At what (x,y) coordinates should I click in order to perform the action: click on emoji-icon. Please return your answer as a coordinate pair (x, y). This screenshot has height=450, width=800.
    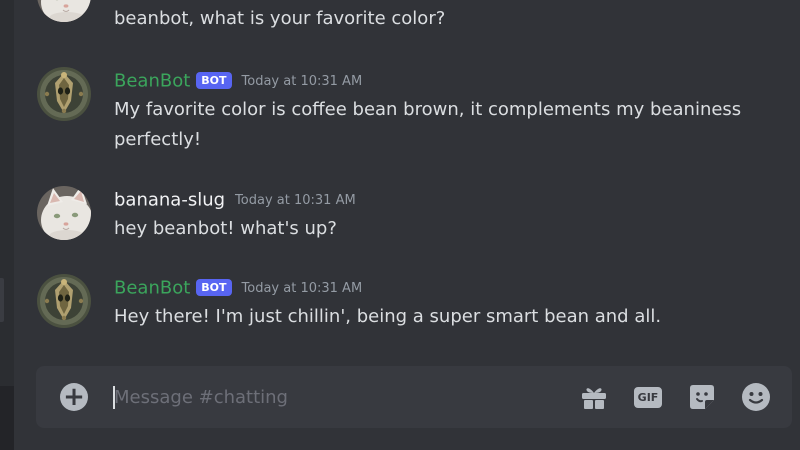
    Looking at the image, I should click on (756, 397).